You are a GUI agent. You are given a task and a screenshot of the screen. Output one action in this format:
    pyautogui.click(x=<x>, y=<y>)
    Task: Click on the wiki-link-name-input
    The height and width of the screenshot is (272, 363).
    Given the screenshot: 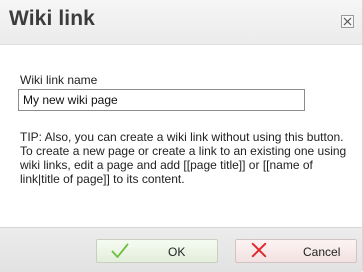 What is the action you would take?
    pyautogui.click(x=161, y=100)
    